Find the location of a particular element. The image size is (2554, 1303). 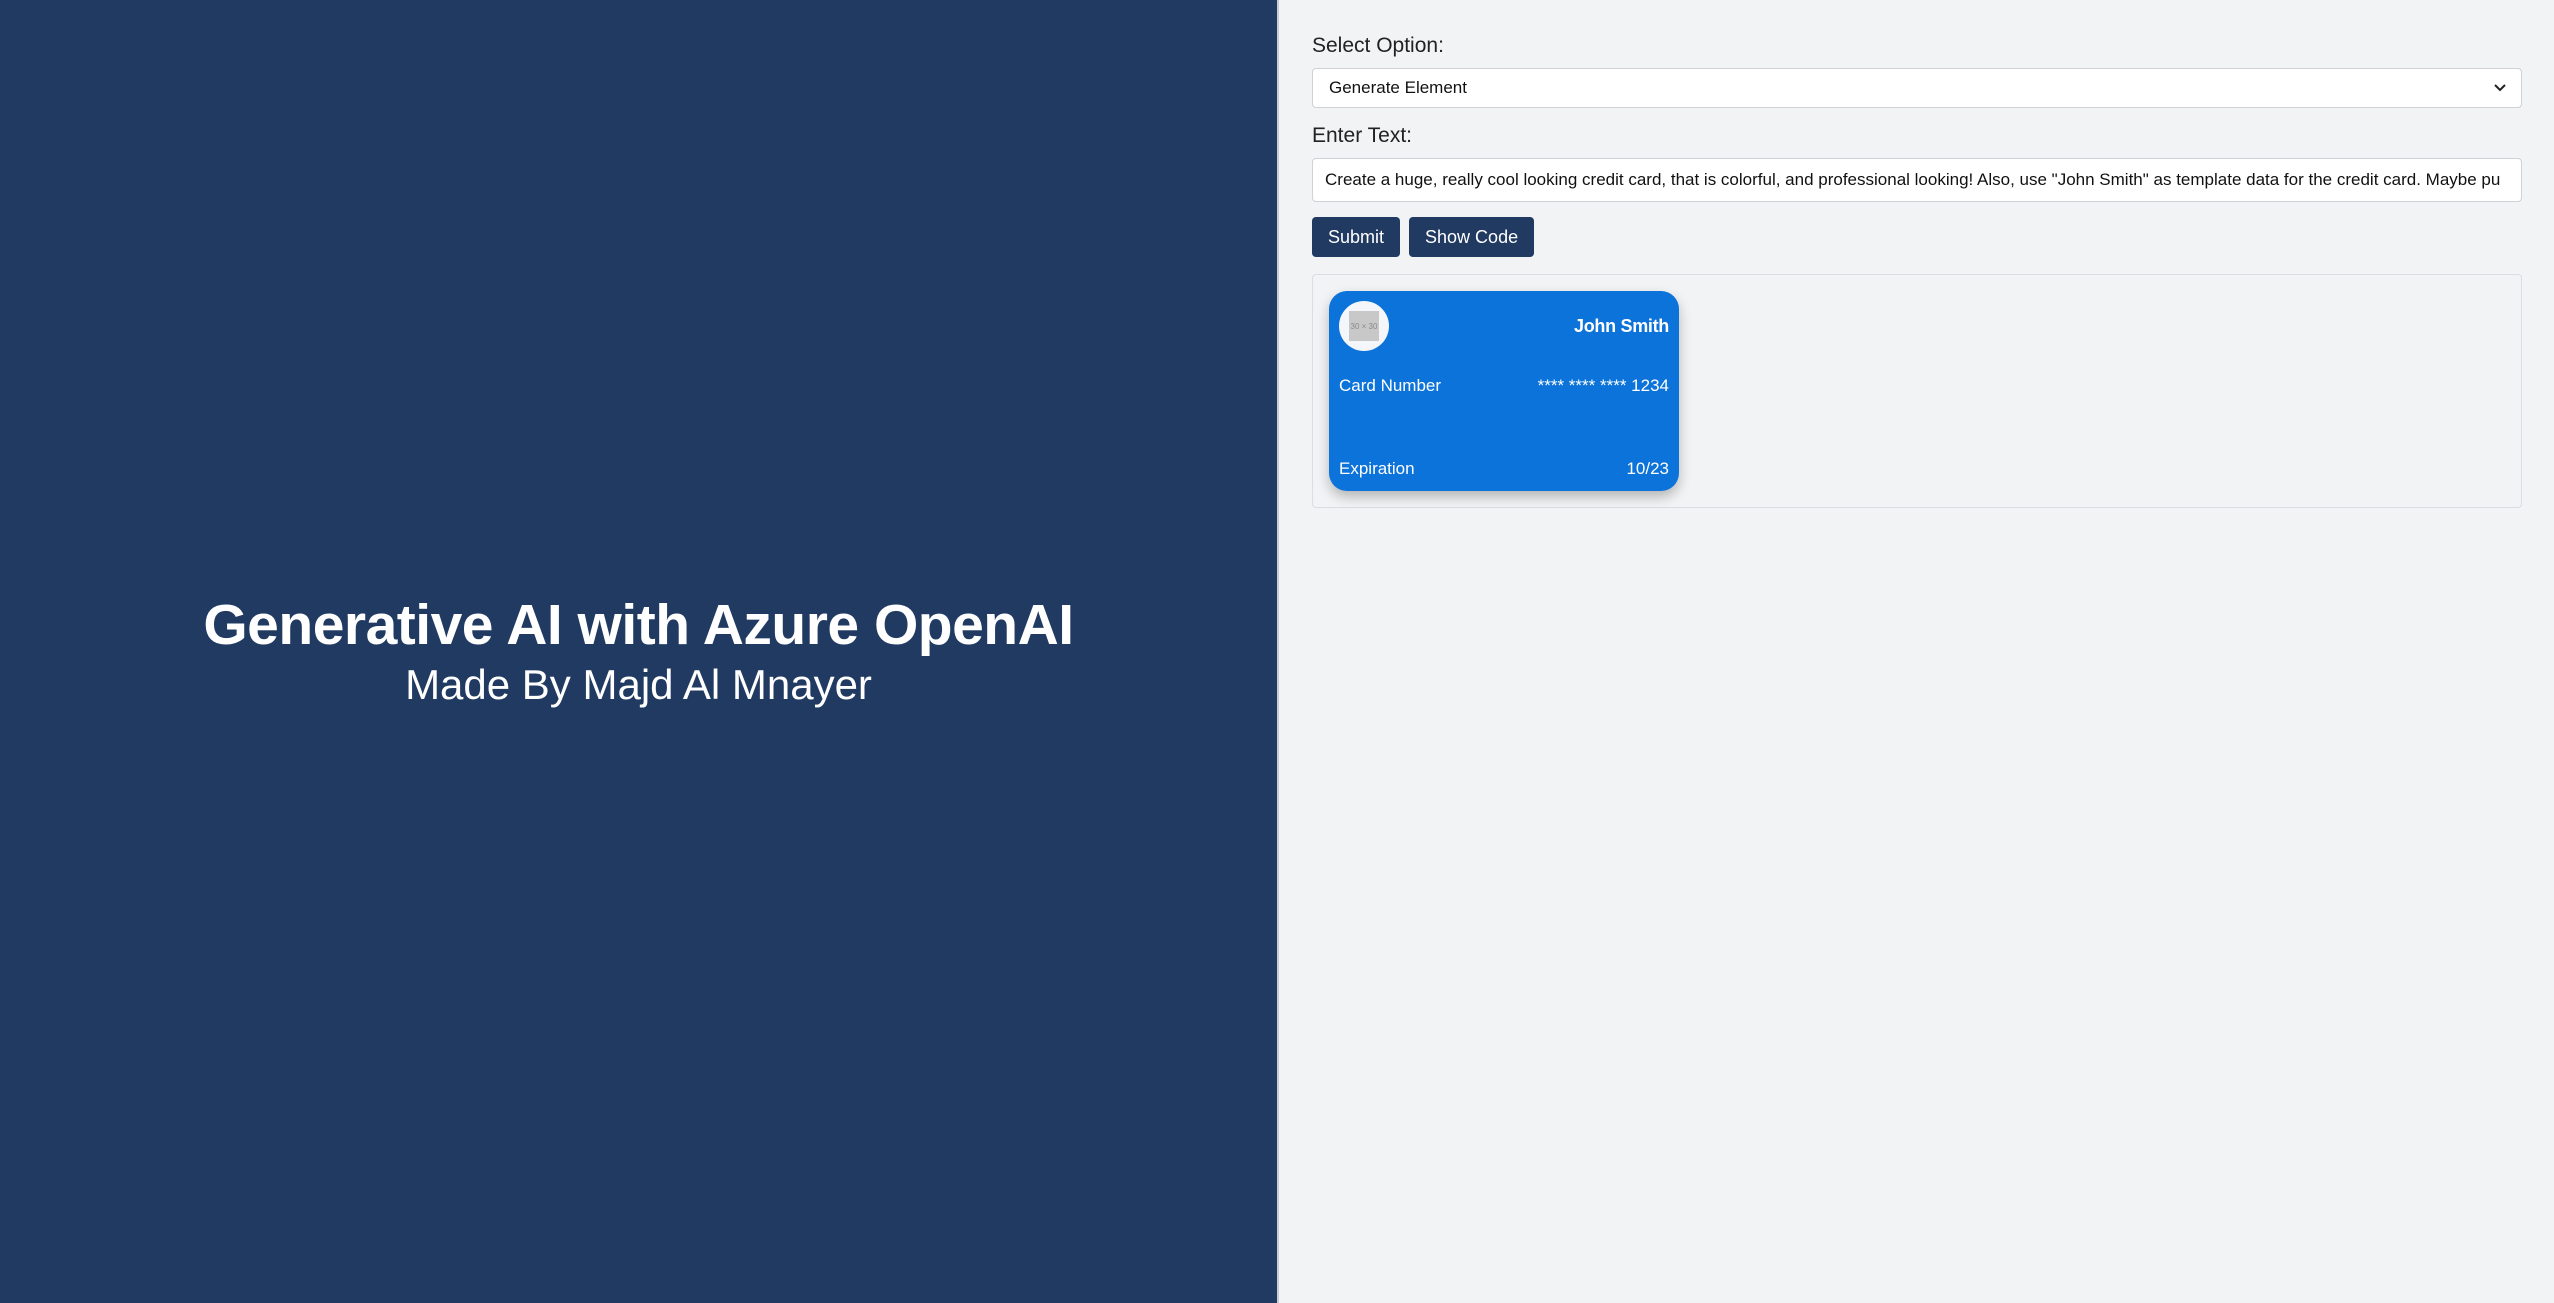

submit-button: Submit is located at coordinates (1356, 237).